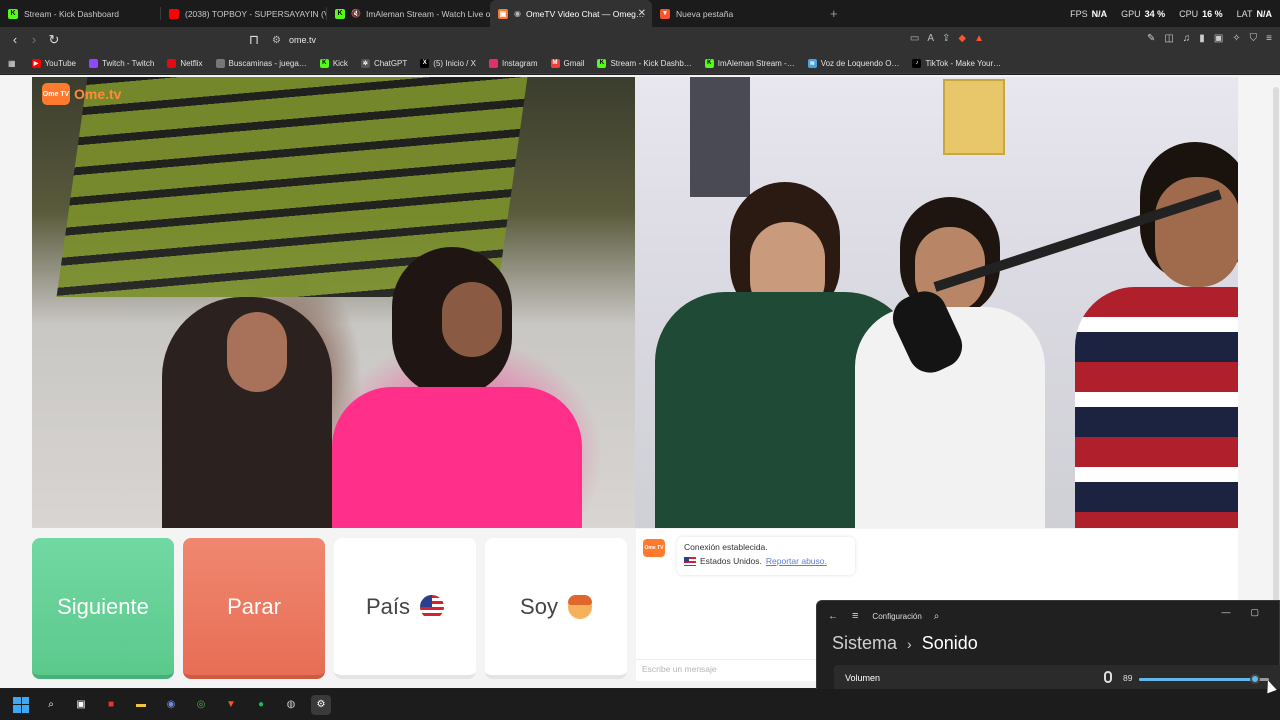 The height and width of the screenshot is (720, 1280). What do you see at coordinates (914, 38) in the screenshot?
I see `screen-cast-icon: ▭` at bounding box center [914, 38].